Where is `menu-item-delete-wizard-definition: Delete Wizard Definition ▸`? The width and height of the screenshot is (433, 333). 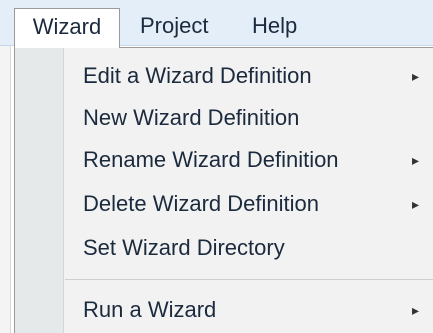 menu-item-delete-wizard-definition: Delete Wizard Definition ▸ is located at coordinates (245, 204).